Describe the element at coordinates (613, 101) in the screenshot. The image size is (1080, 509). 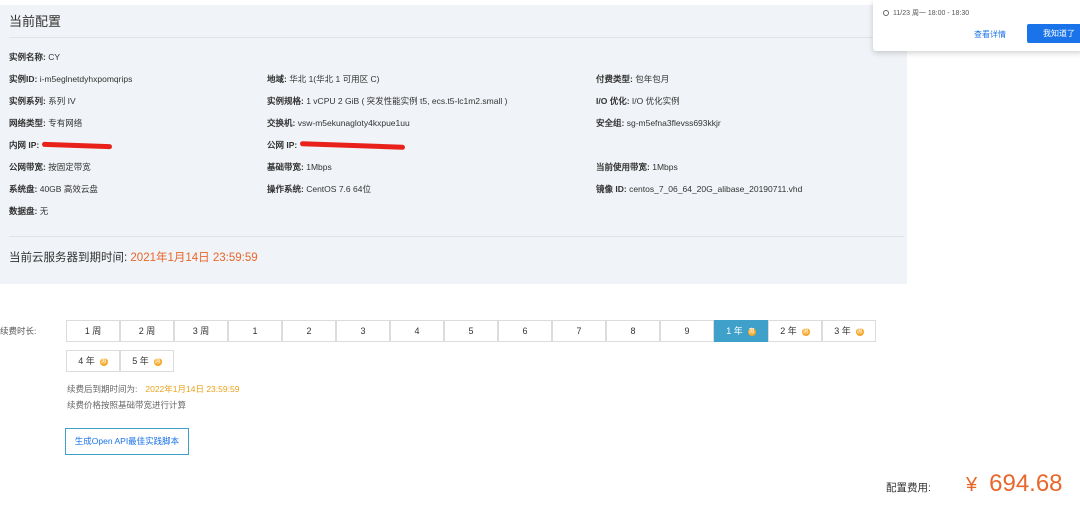
I see `io-optimized-label: I/O 优化:` at that location.